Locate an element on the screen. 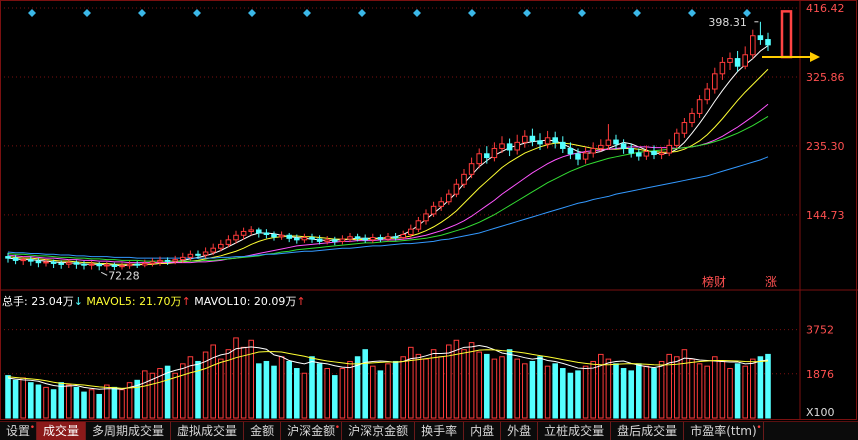 The width and height of the screenshot is (858, 440). tab-volume: 成交量 is located at coordinates (62, 431).